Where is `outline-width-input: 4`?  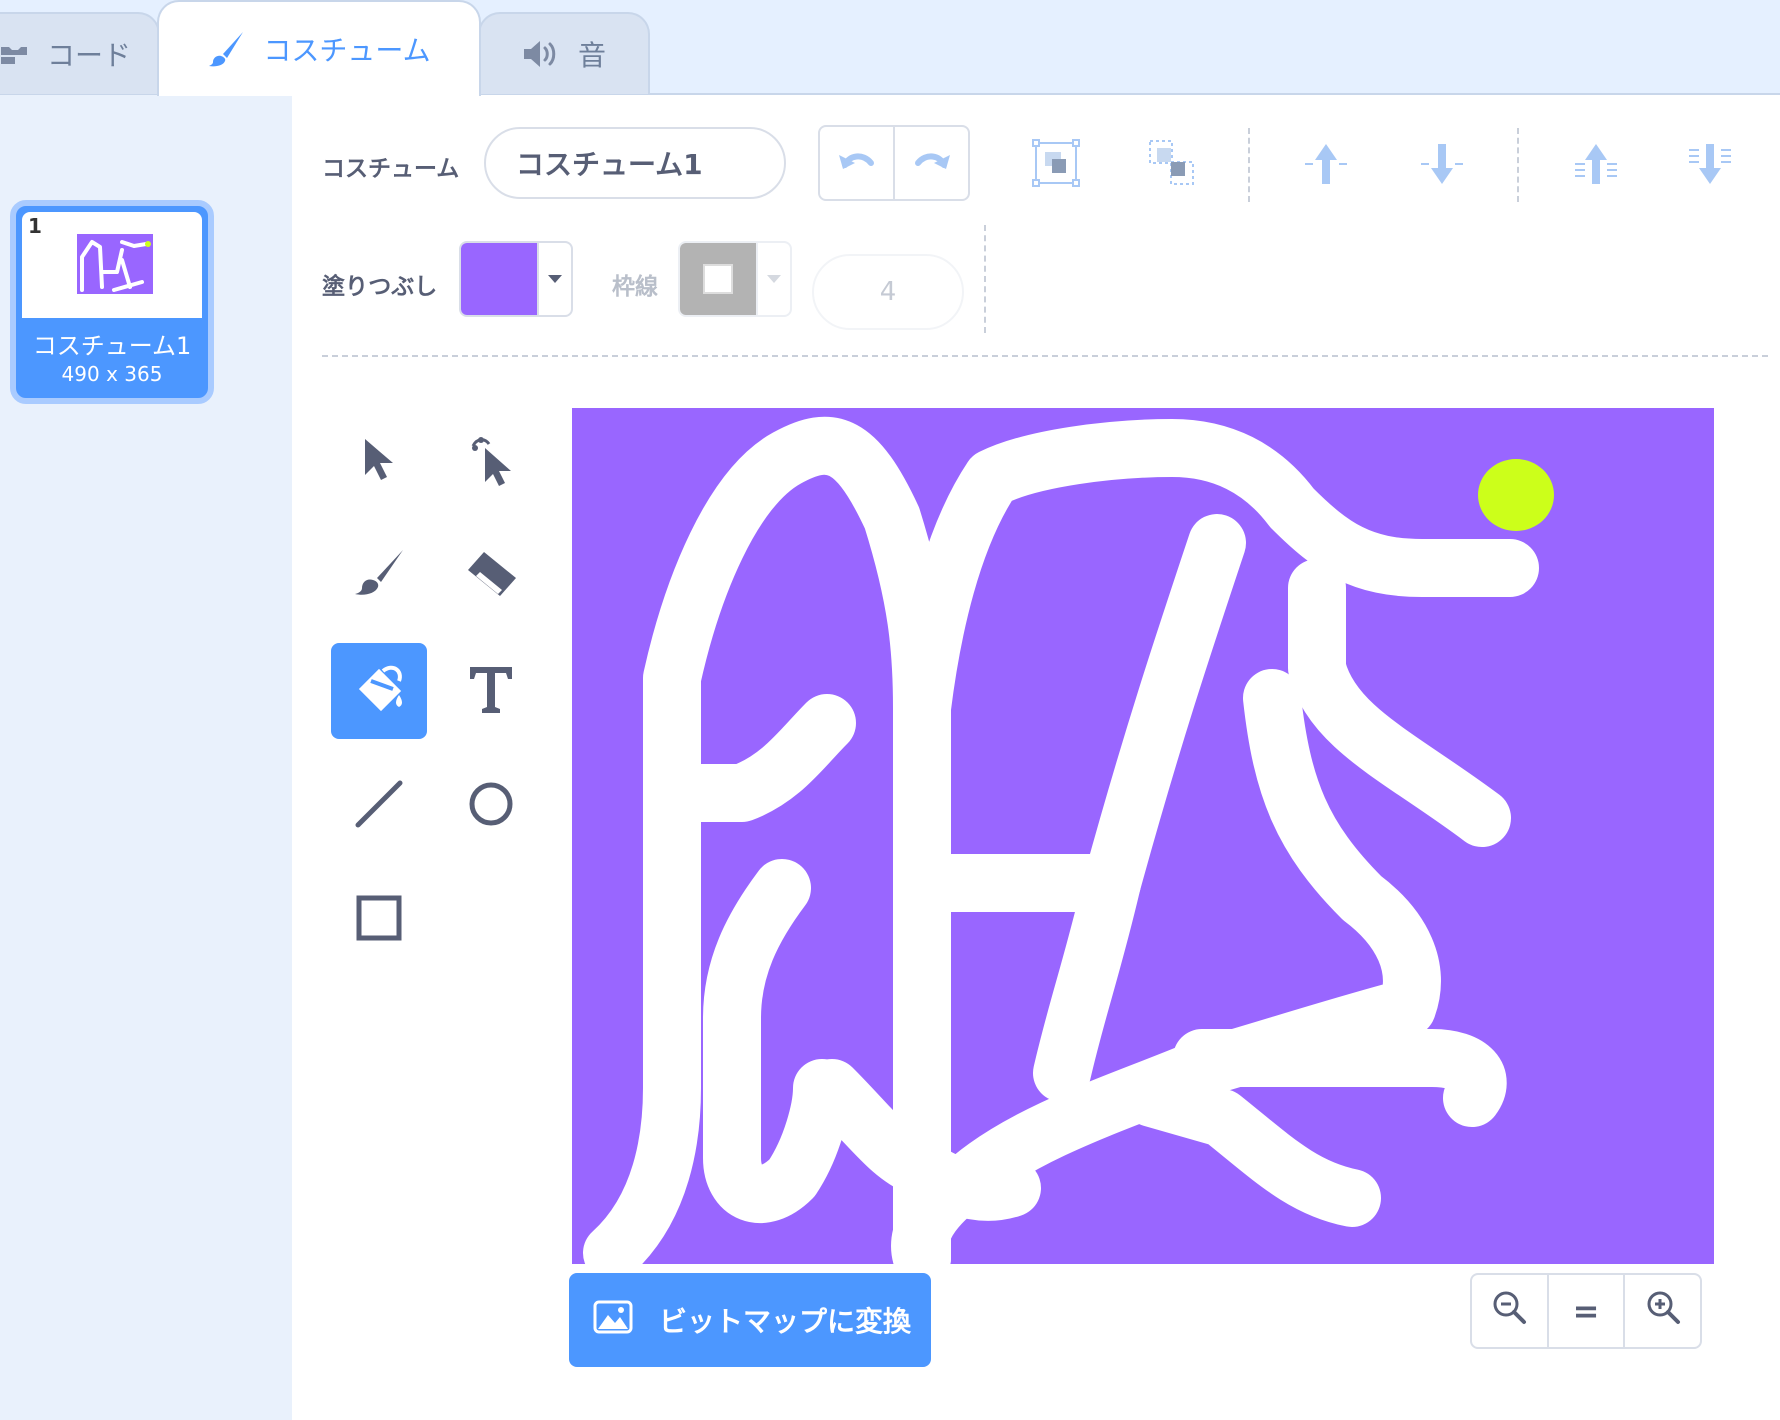 outline-width-input: 4 is located at coordinates (888, 292).